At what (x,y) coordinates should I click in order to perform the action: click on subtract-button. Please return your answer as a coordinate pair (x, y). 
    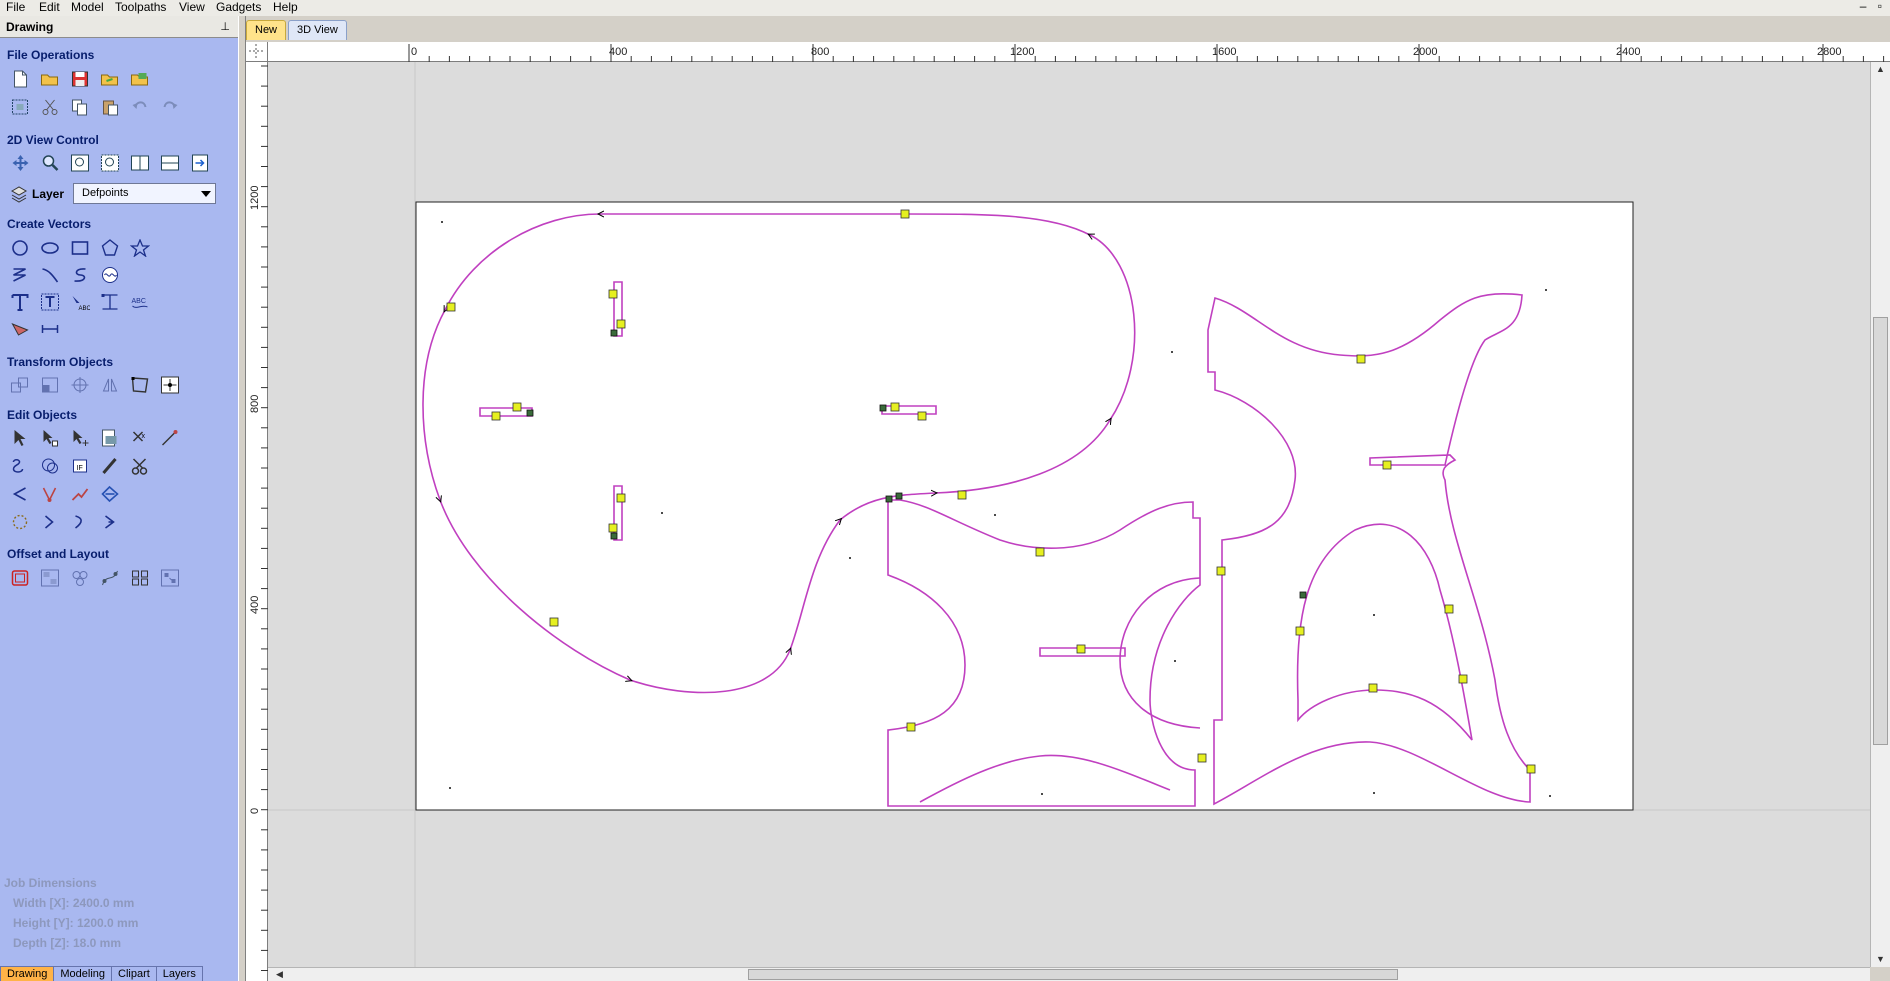
    Looking at the image, I should click on (50, 466).